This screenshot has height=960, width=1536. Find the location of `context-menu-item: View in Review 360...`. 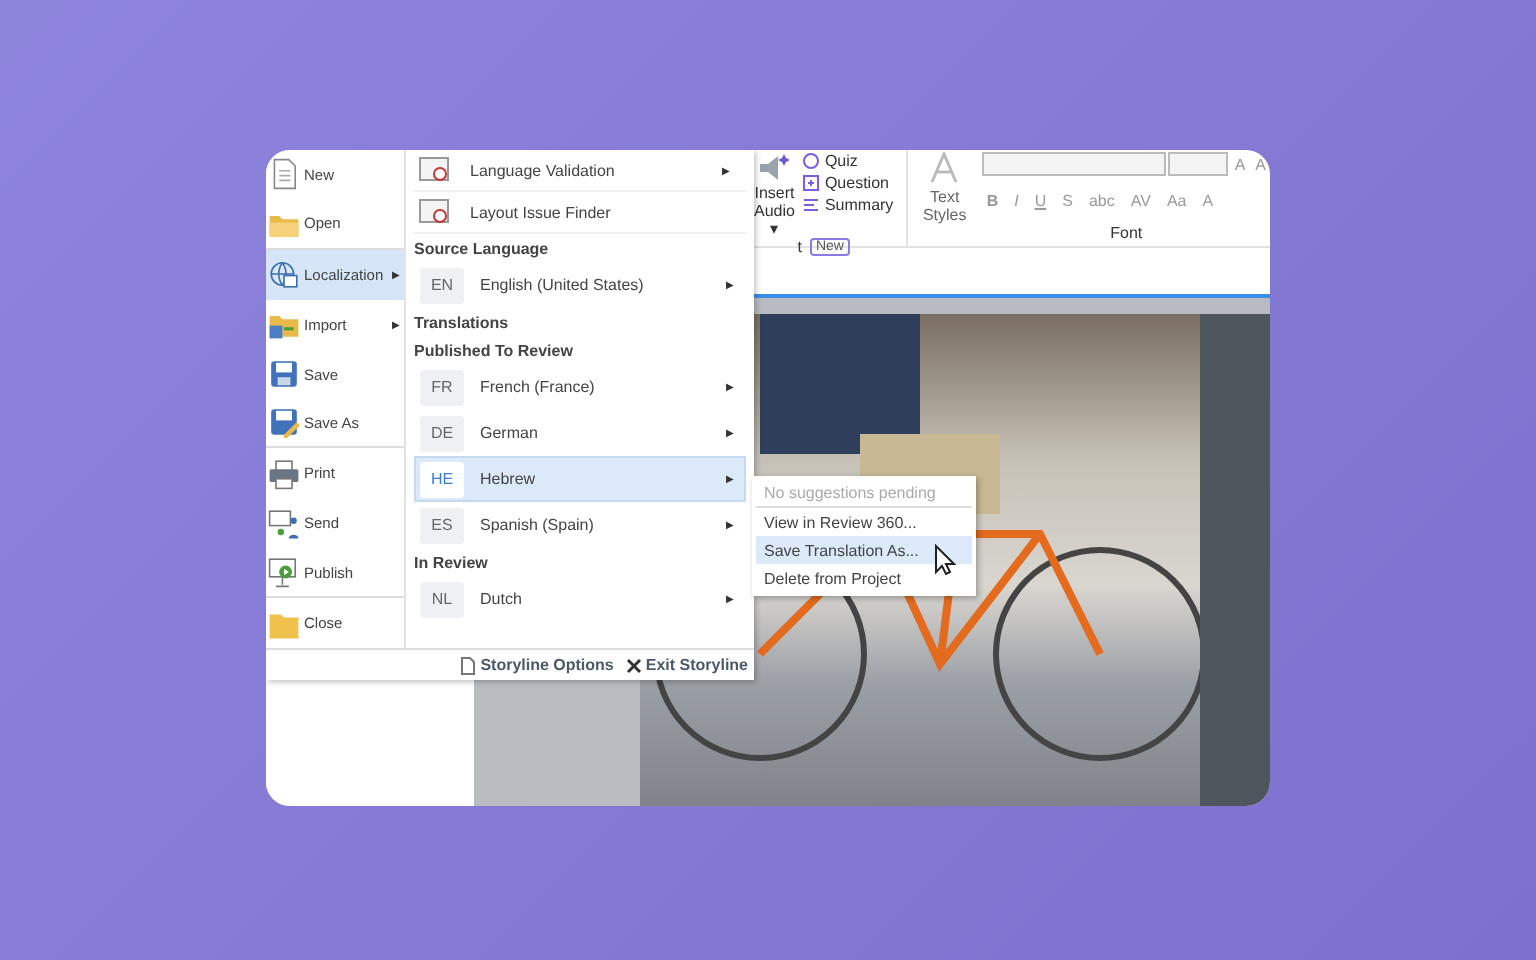

context-menu-item: View in Review 360... is located at coordinates (864, 522).